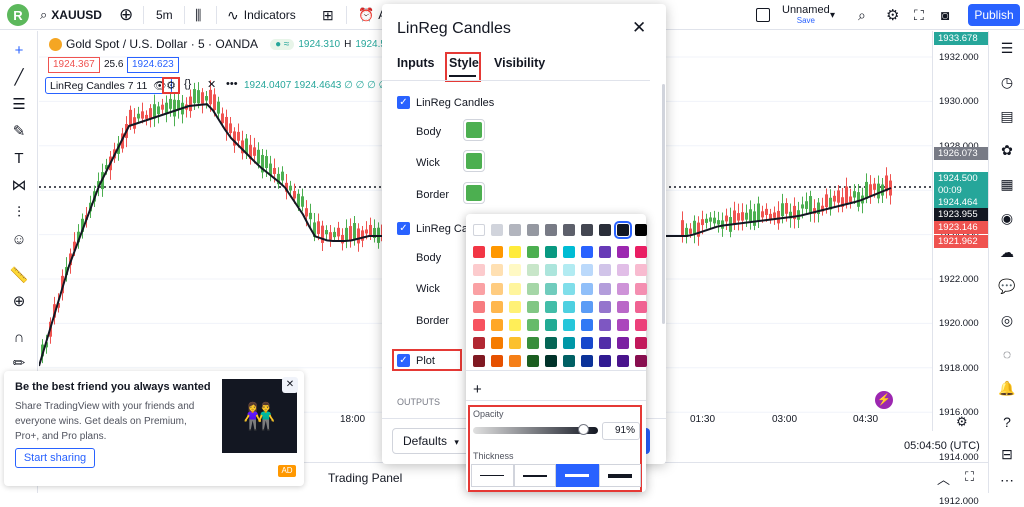 Image resolution: width=1024 pixels, height=507 pixels. Describe the element at coordinates (19, 212) in the screenshot. I see `prediction-icon: ⫶` at that location.